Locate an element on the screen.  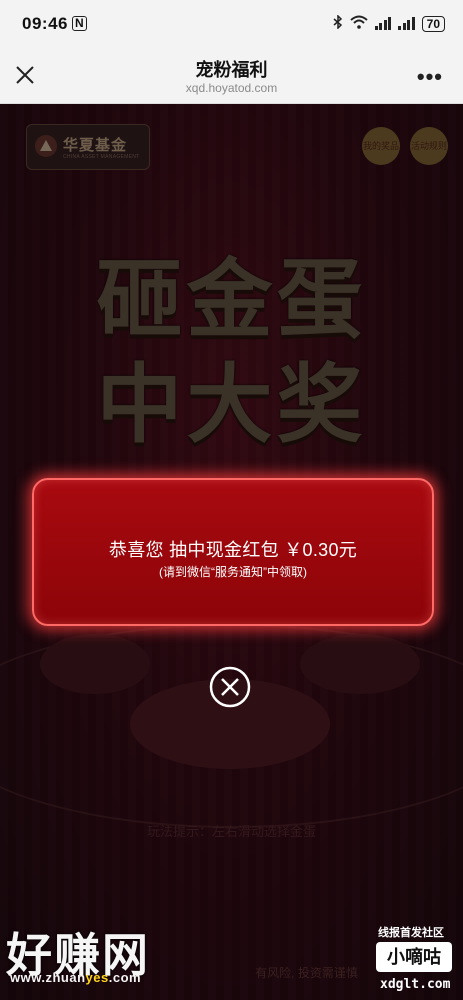
title-bar: 宠粉福利 xqd.hoyatod.com ••• is located at coordinates (231, 77).